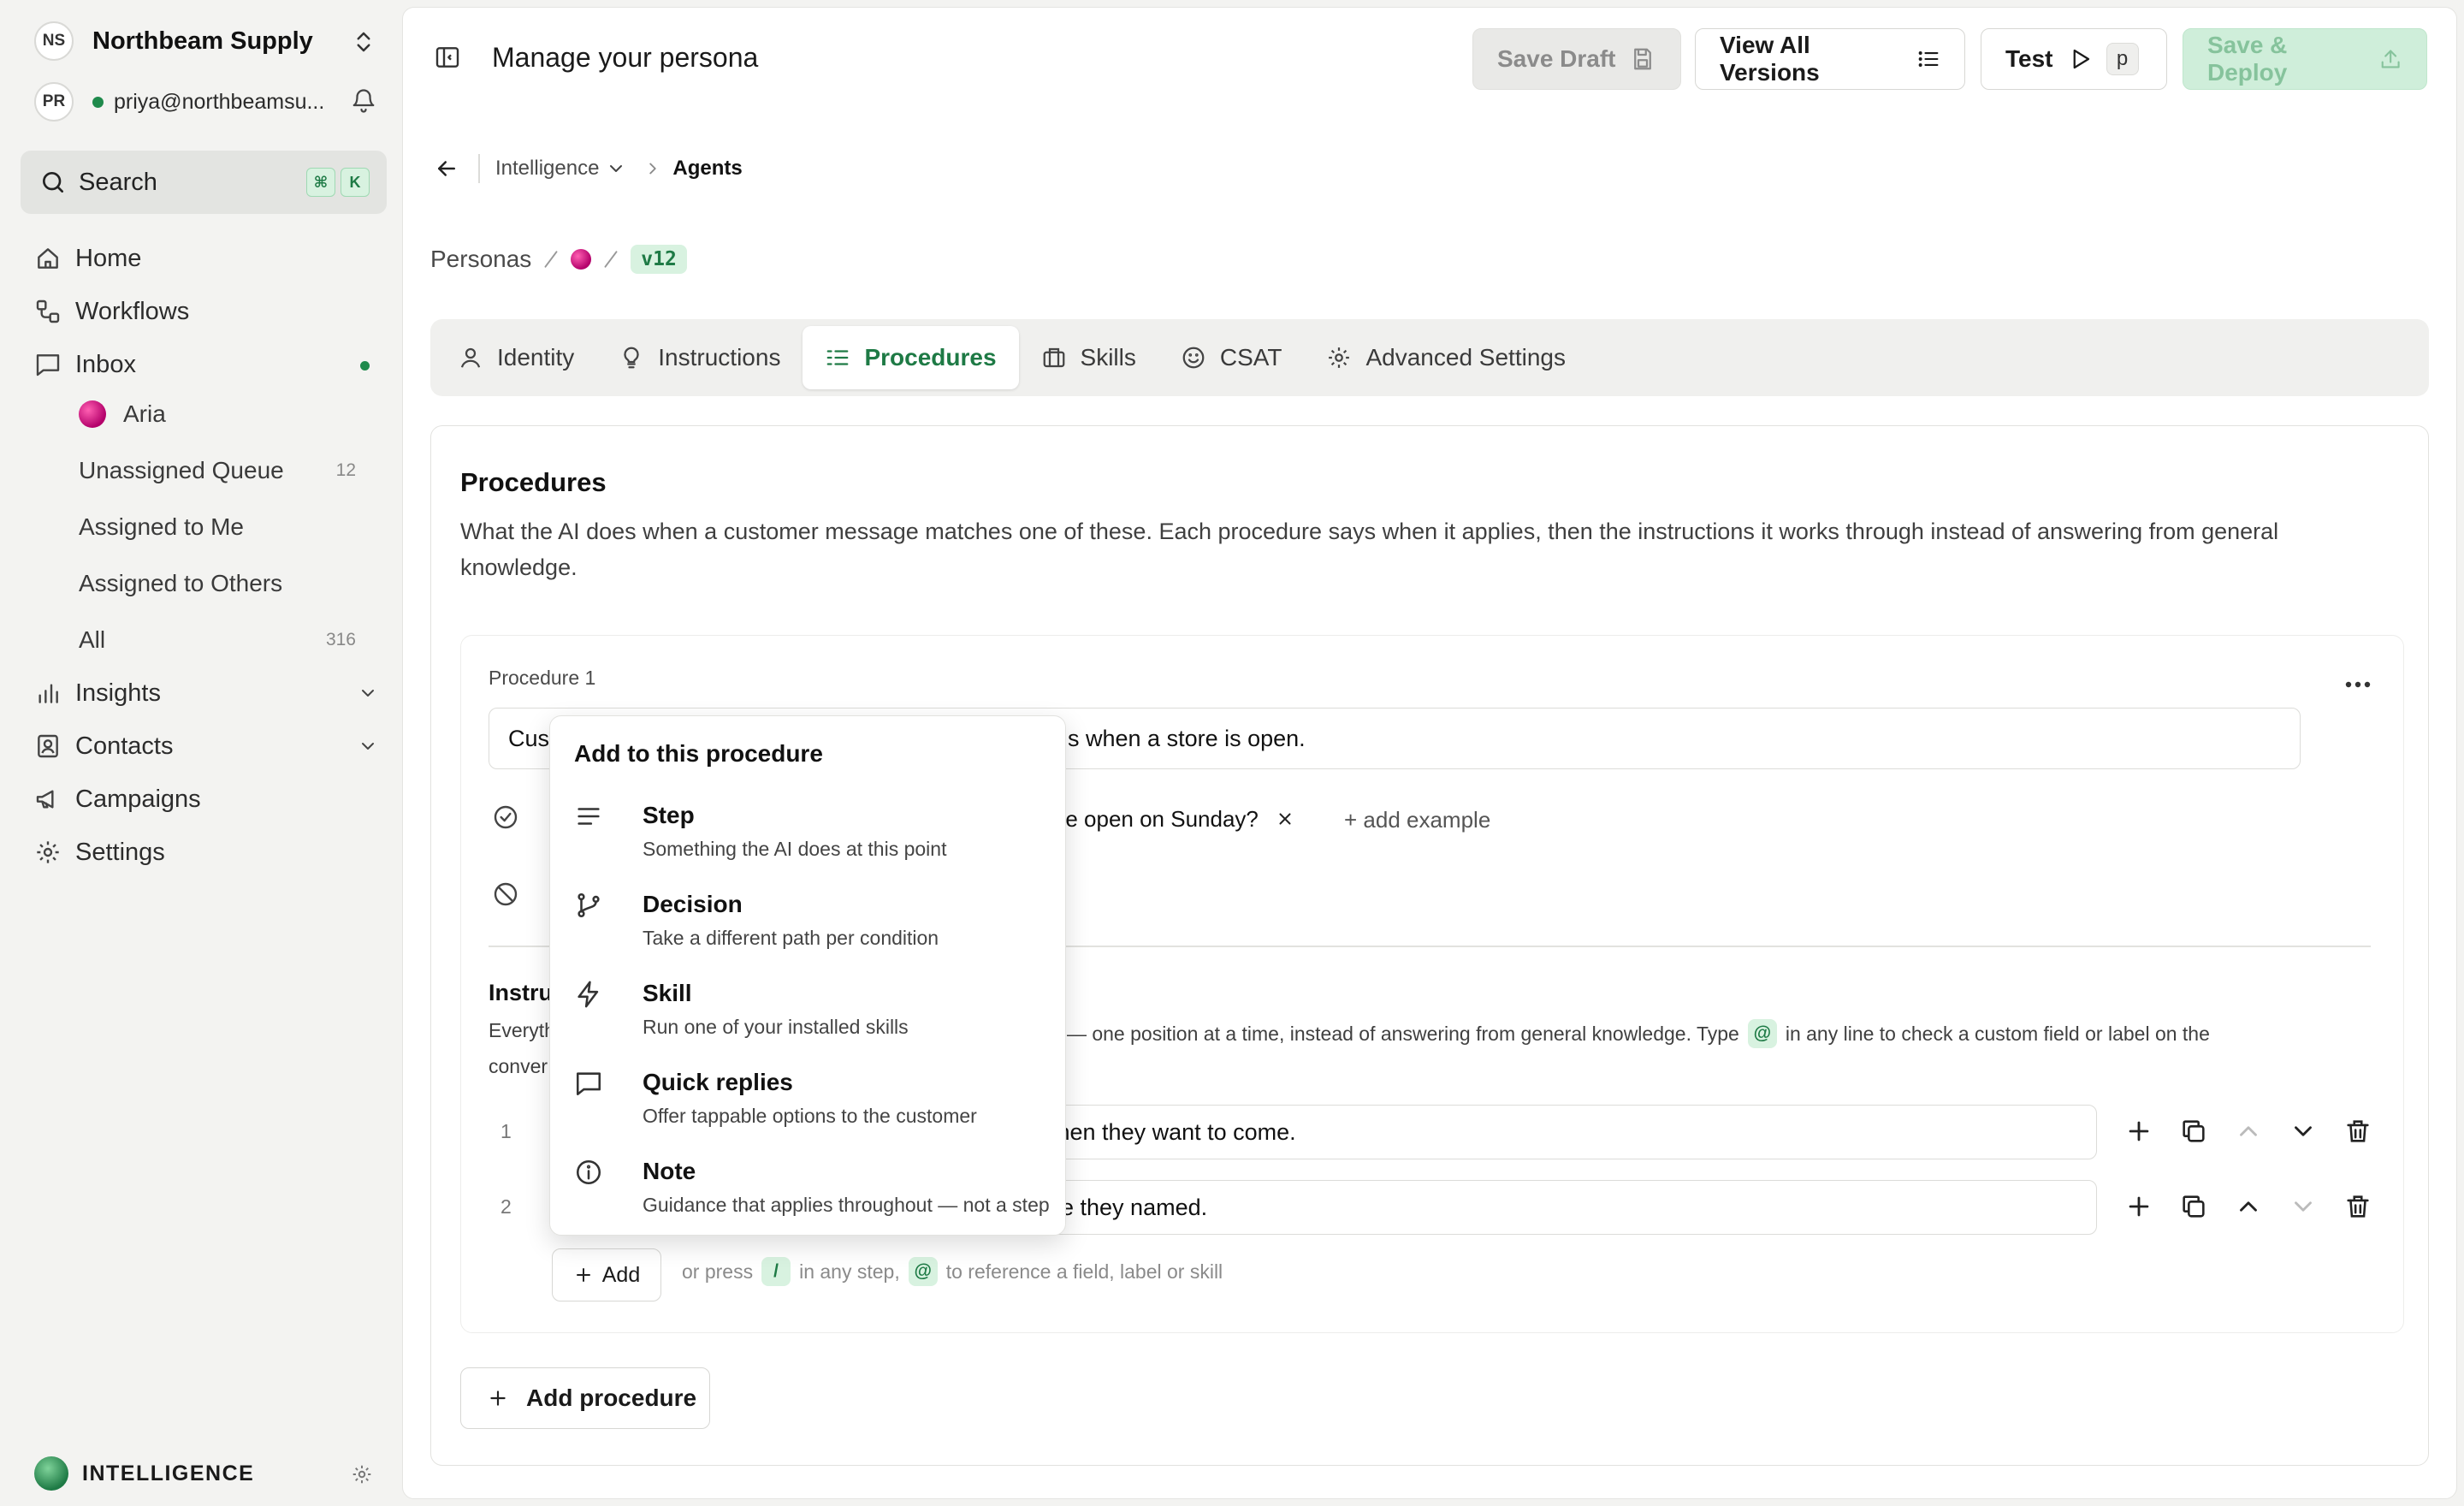 Image resolution: width=2464 pixels, height=1506 pixels. Describe the element at coordinates (776, 1272) in the screenshot. I see `slash-key-chip: /` at that location.